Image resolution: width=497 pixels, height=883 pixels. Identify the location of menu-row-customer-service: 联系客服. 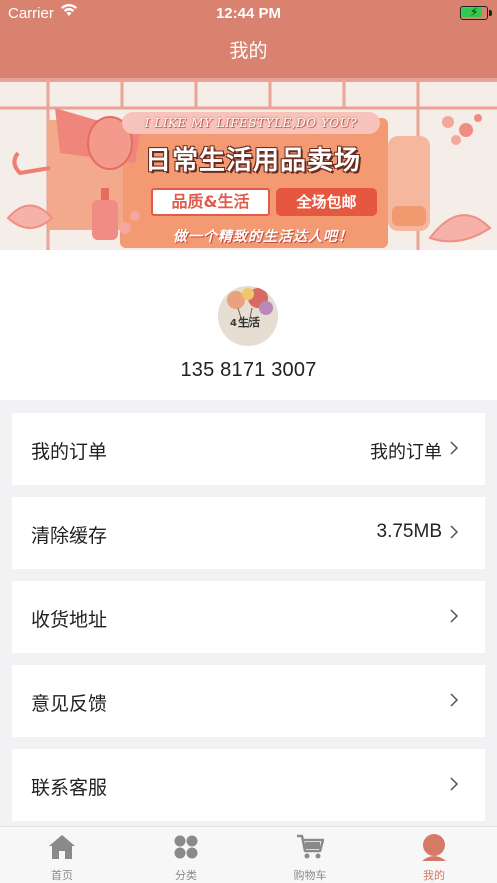
(248, 785).